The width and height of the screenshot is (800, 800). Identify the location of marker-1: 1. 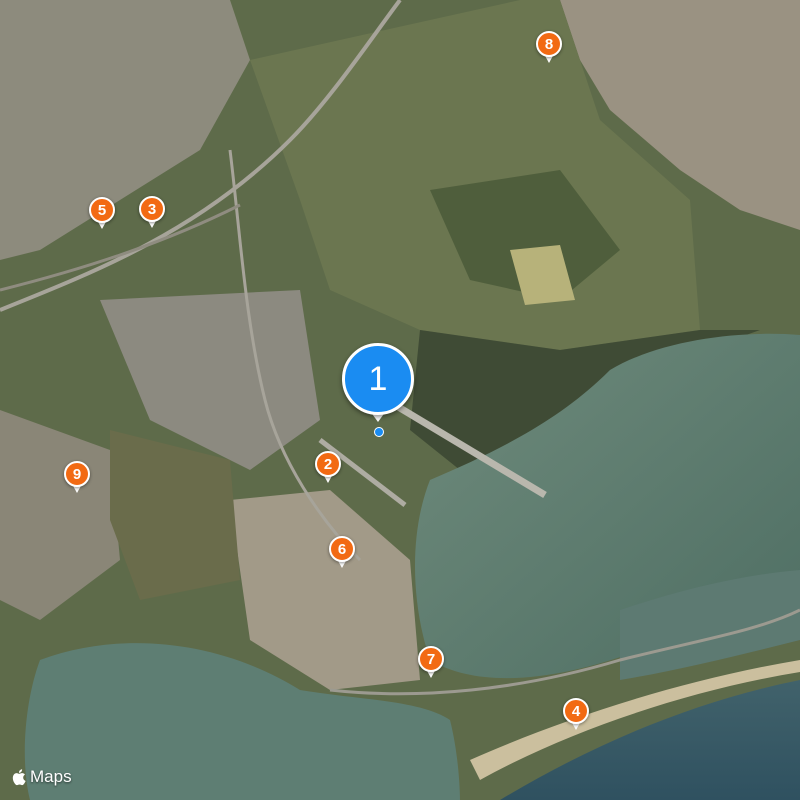
(378, 390).